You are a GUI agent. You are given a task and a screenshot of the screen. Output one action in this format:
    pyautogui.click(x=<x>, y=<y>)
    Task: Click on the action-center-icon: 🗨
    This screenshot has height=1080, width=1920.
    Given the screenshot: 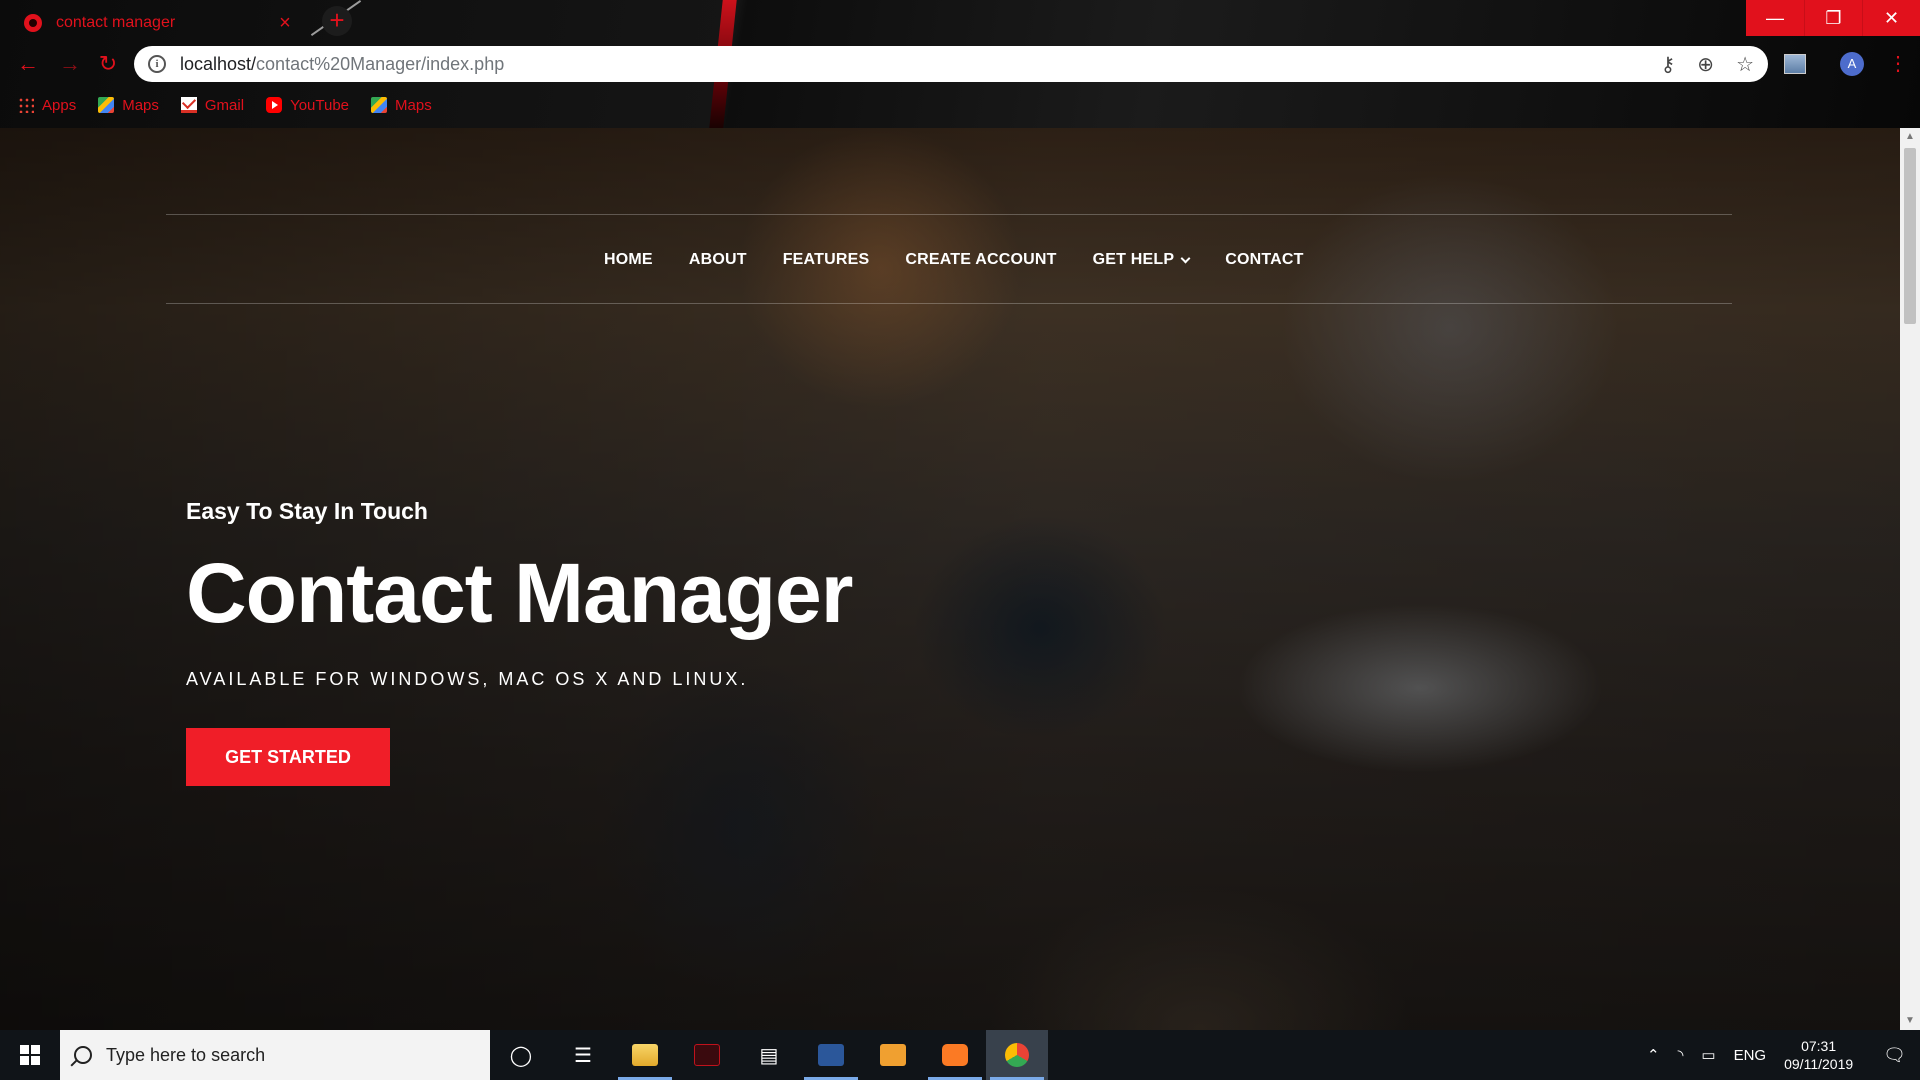 What is the action you would take?
    pyautogui.click(x=1894, y=1055)
    